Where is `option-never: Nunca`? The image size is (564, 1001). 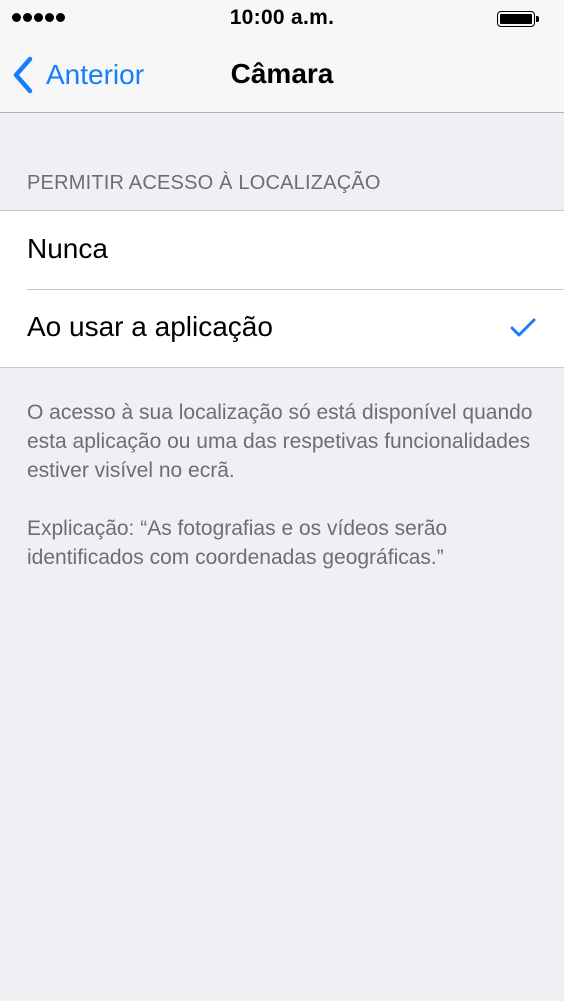
option-never: Nunca is located at coordinates (282, 250).